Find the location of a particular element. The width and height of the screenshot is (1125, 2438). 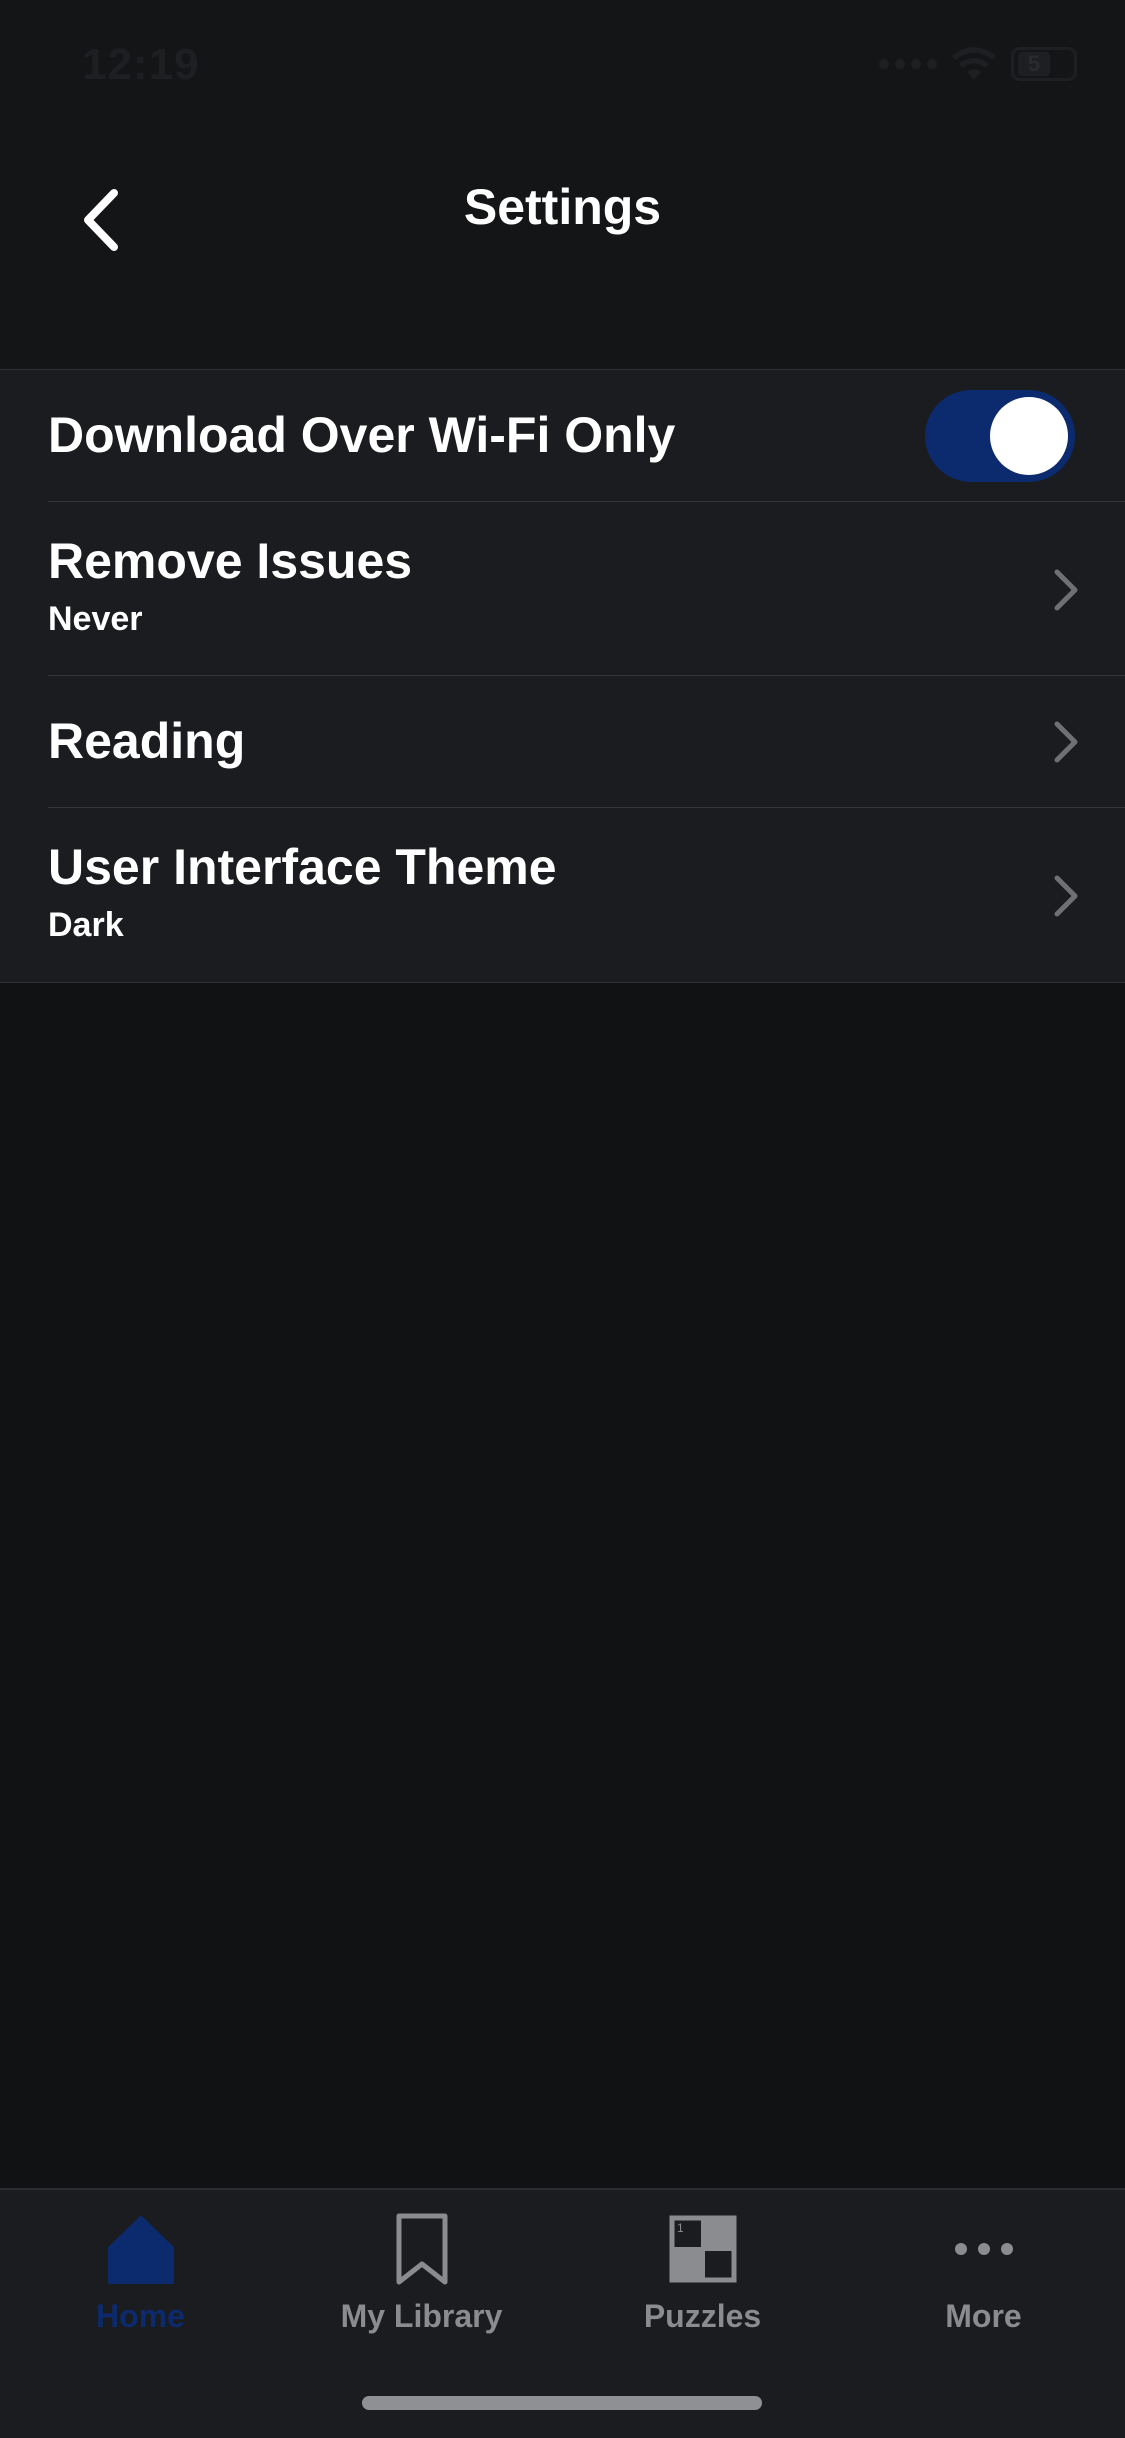

svg-text: 1 is located at coordinates (680, 2228).